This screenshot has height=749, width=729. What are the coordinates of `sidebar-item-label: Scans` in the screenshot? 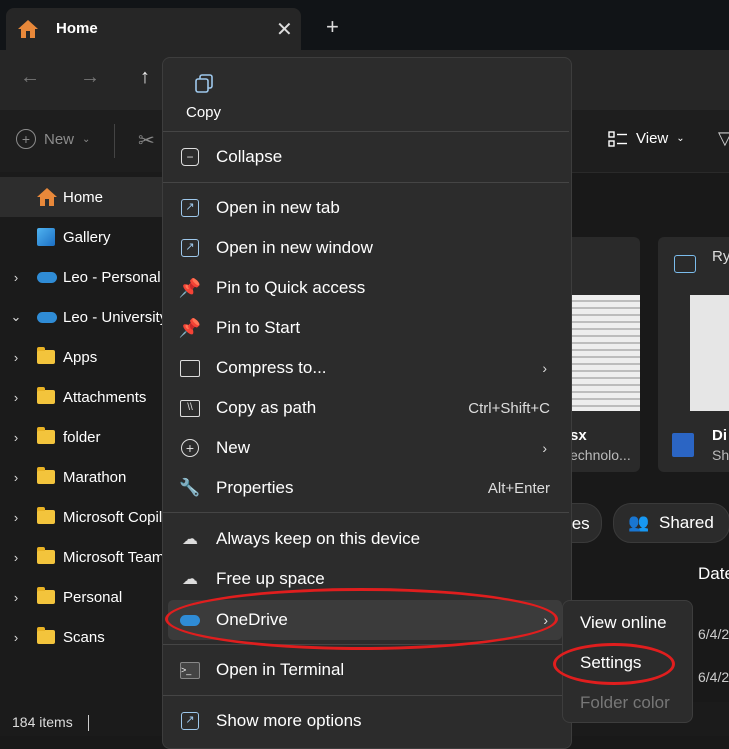 It's located at (84, 637).